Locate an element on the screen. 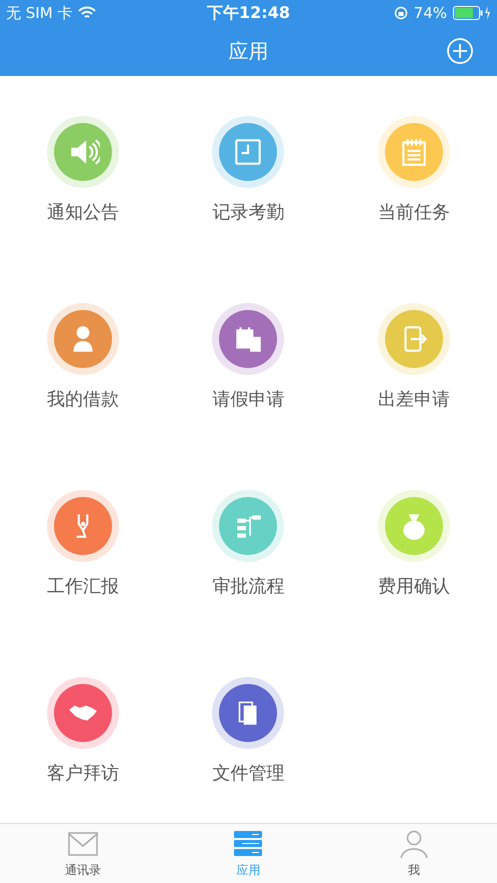 The image size is (497, 883). list-icon is located at coordinates (248, 844).